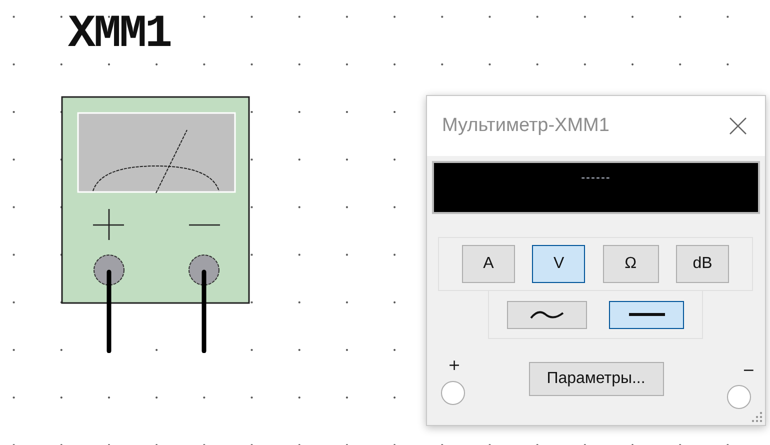  What do you see at coordinates (454, 365) in the screenshot?
I see `terminal-sign: +` at bounding box center [454, 365].